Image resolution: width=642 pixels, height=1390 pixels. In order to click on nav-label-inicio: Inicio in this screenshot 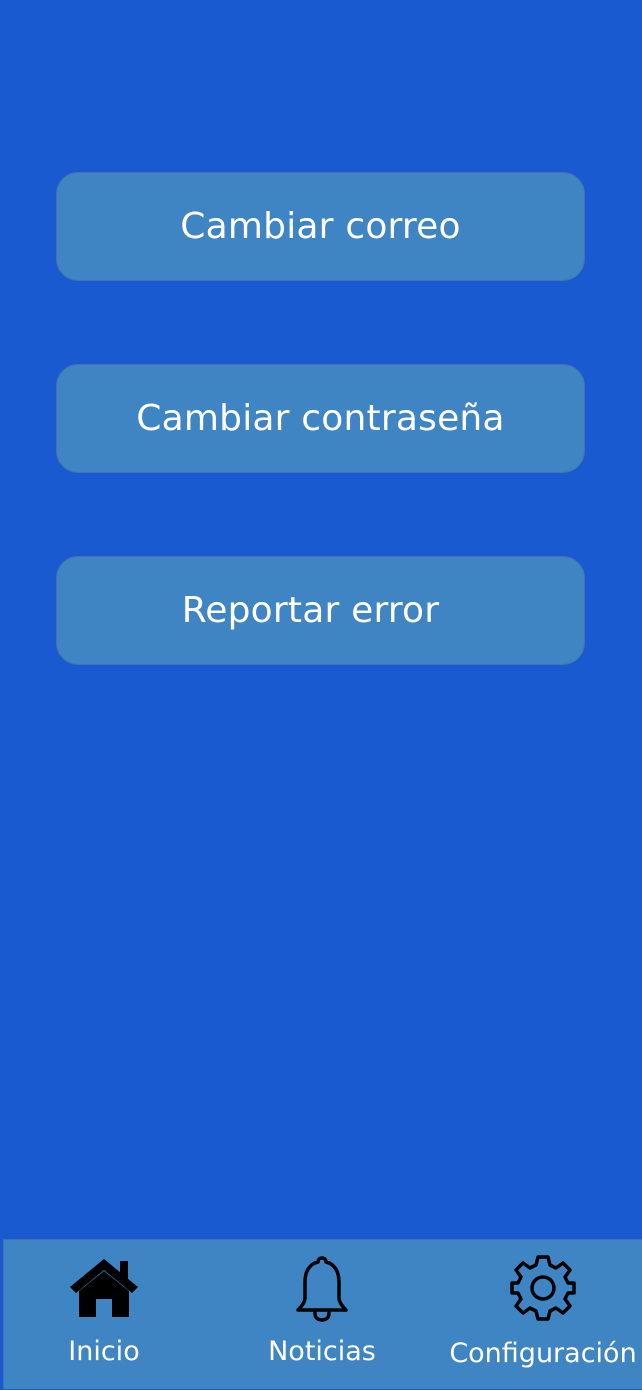, I will do `click(104, 1351)`.